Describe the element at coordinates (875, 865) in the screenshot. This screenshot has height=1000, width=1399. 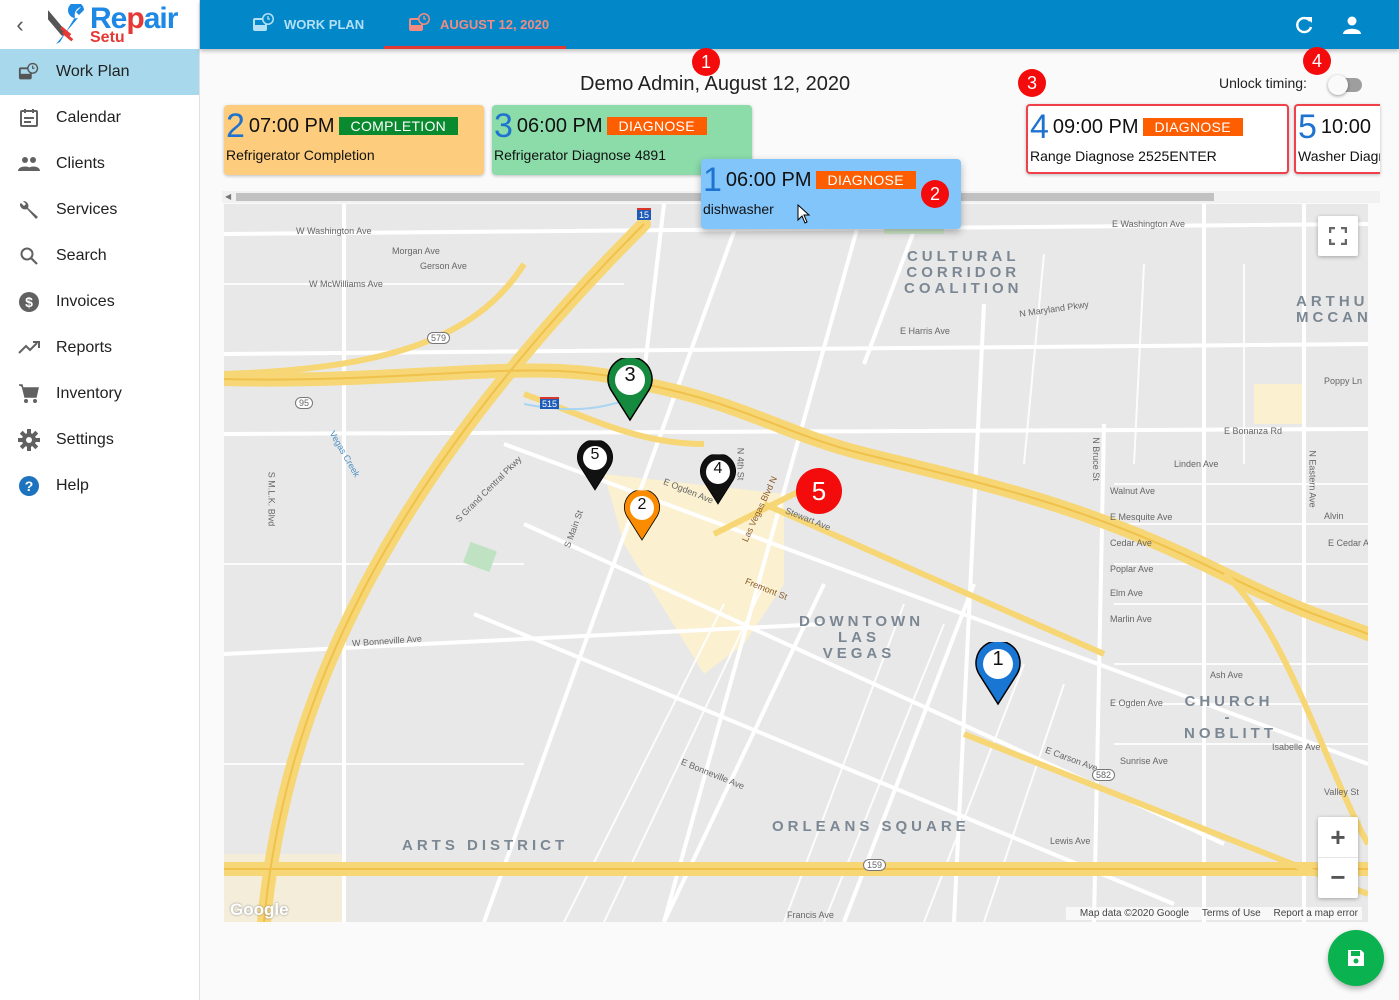
I see `highway-shield: 159` at that location.